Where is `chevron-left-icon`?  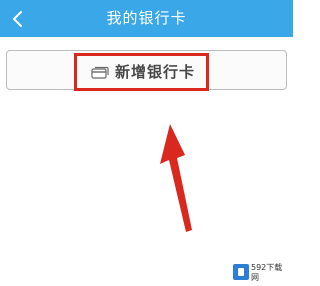
chevron-left-icon is located at coordinates (17, 19).